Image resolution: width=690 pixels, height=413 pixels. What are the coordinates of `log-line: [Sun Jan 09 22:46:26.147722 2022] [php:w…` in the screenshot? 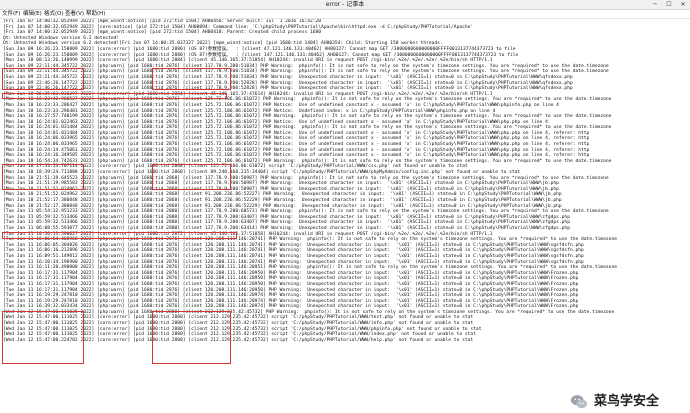 It's located at (288, 89).